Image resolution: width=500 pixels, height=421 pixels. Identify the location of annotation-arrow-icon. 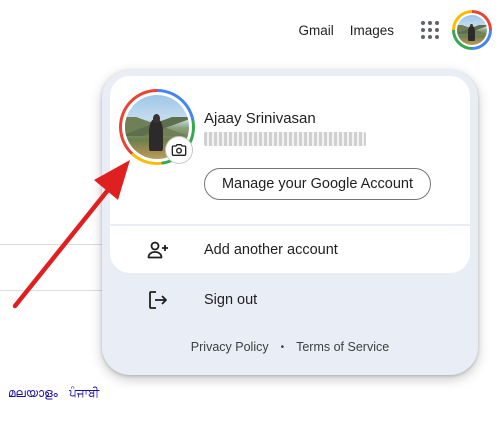
(71, 234).